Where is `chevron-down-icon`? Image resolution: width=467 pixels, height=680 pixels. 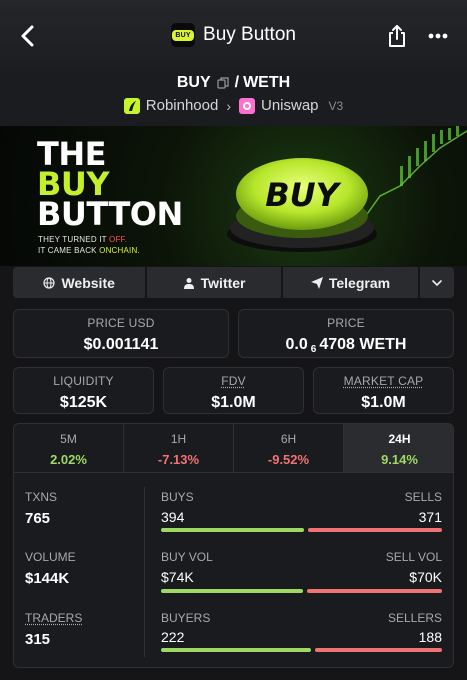 chevron-down-icon is located at coordinates (437, 282).